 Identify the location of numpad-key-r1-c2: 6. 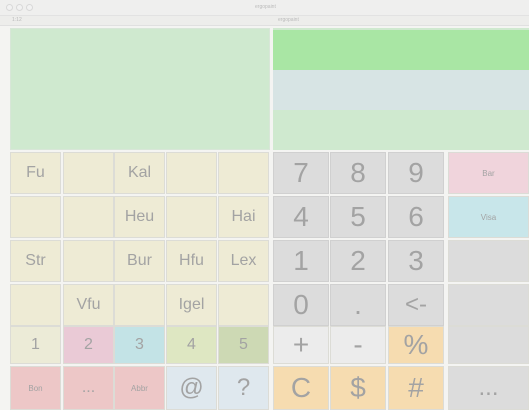
(416, 217).